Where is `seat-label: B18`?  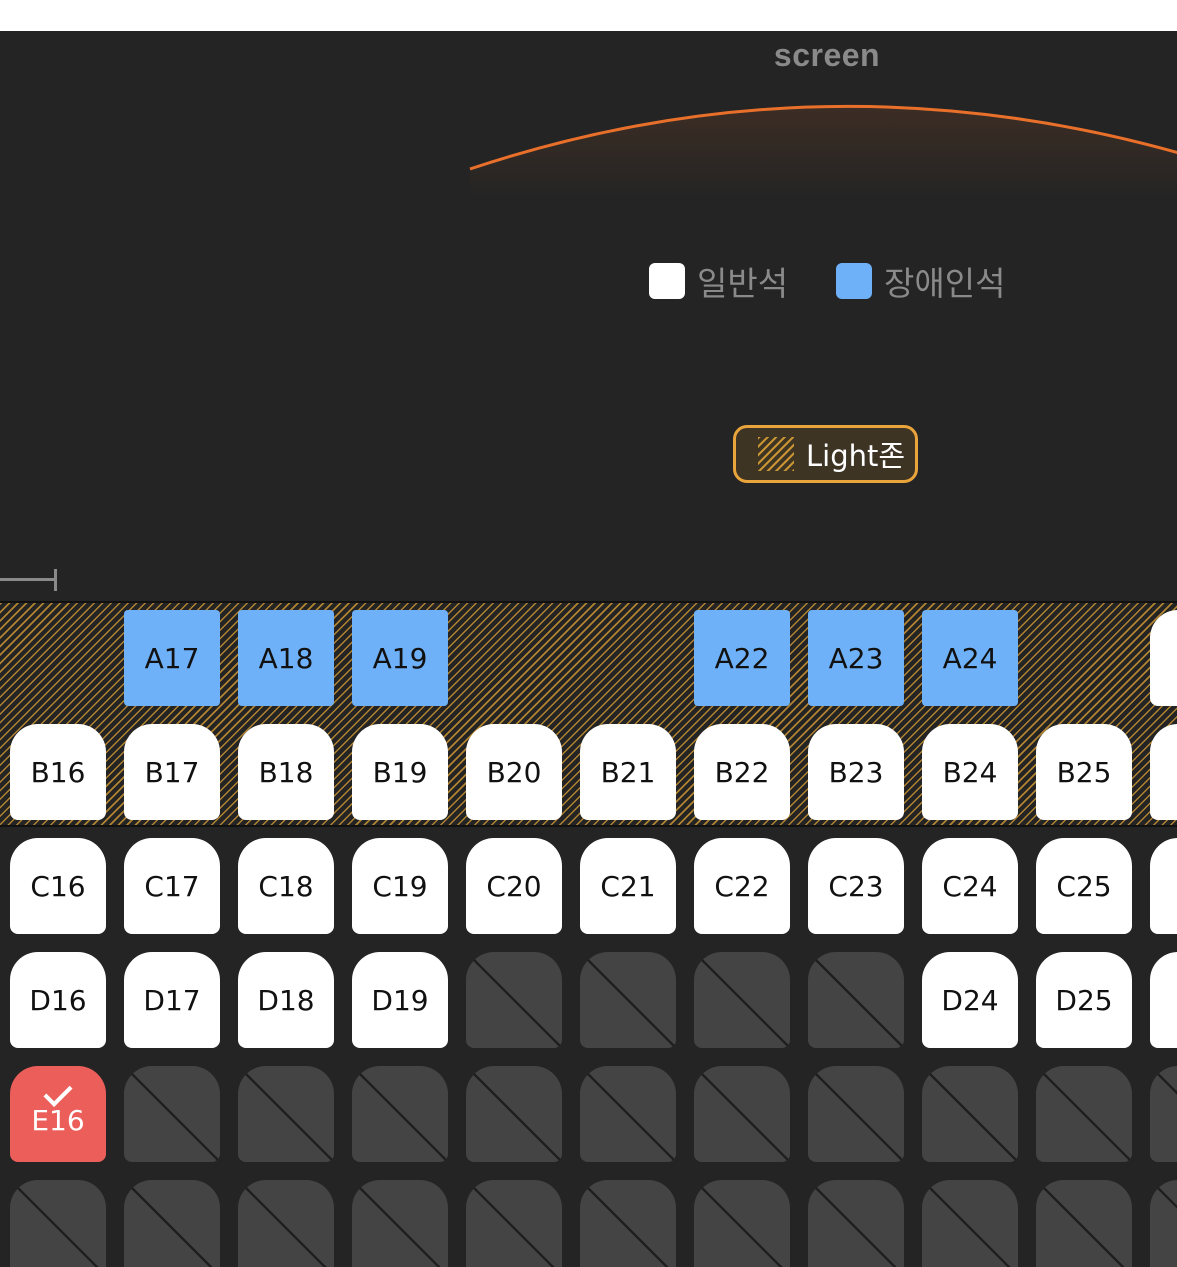
seat-label: B18 is located at coordinates (286, 772).